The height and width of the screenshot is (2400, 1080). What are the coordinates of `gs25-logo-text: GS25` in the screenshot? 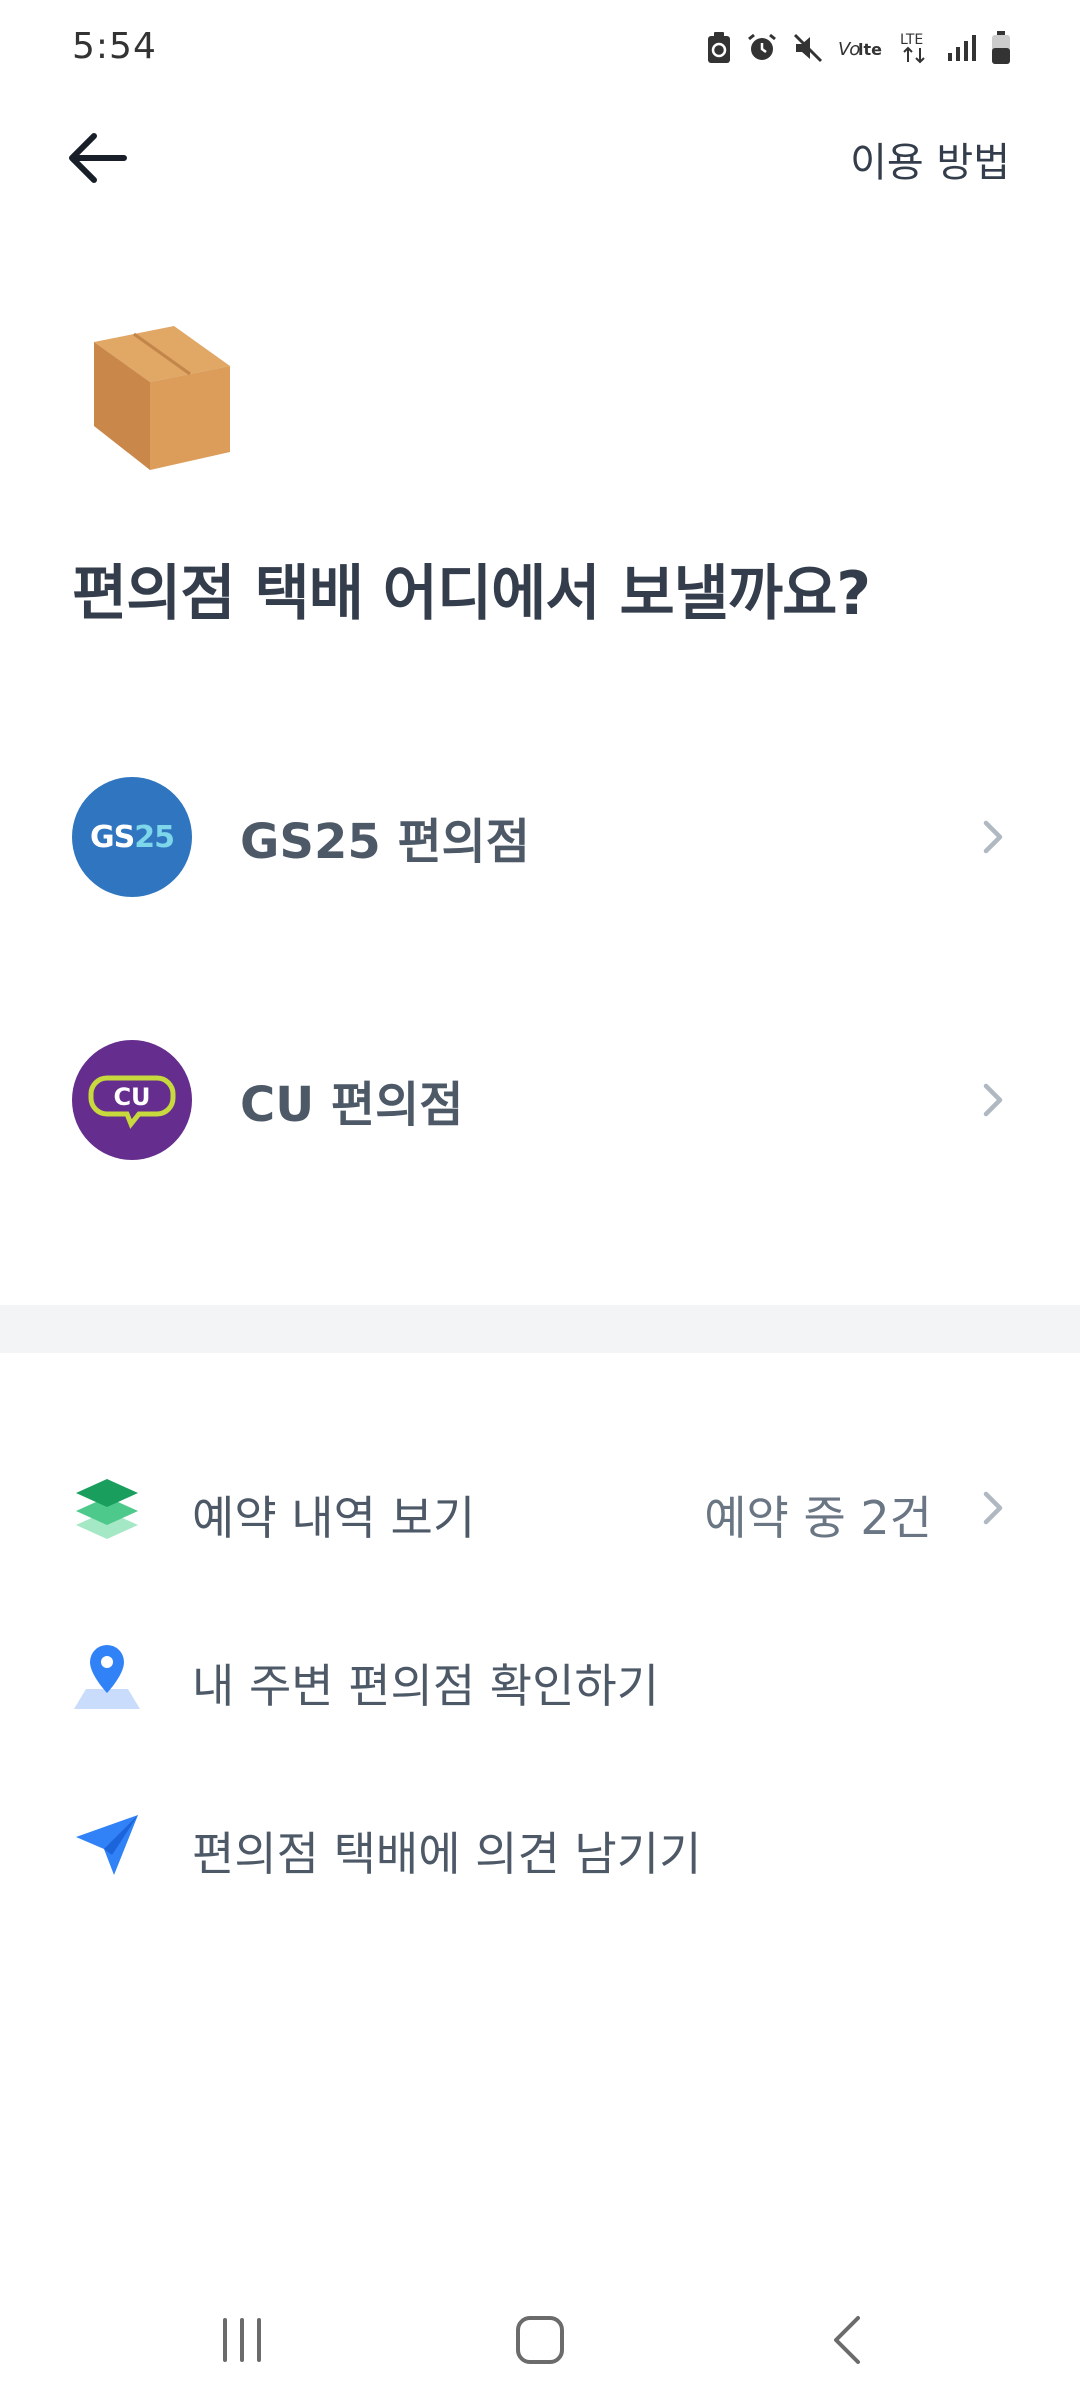 It's located at (132, 837).